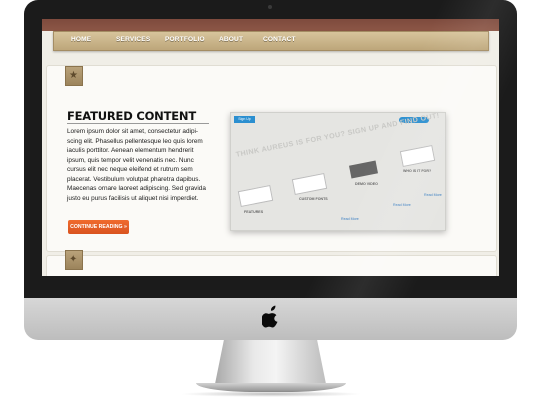  I want to click on nav-portfolio: PORTFOLIO, so click(185, 39).